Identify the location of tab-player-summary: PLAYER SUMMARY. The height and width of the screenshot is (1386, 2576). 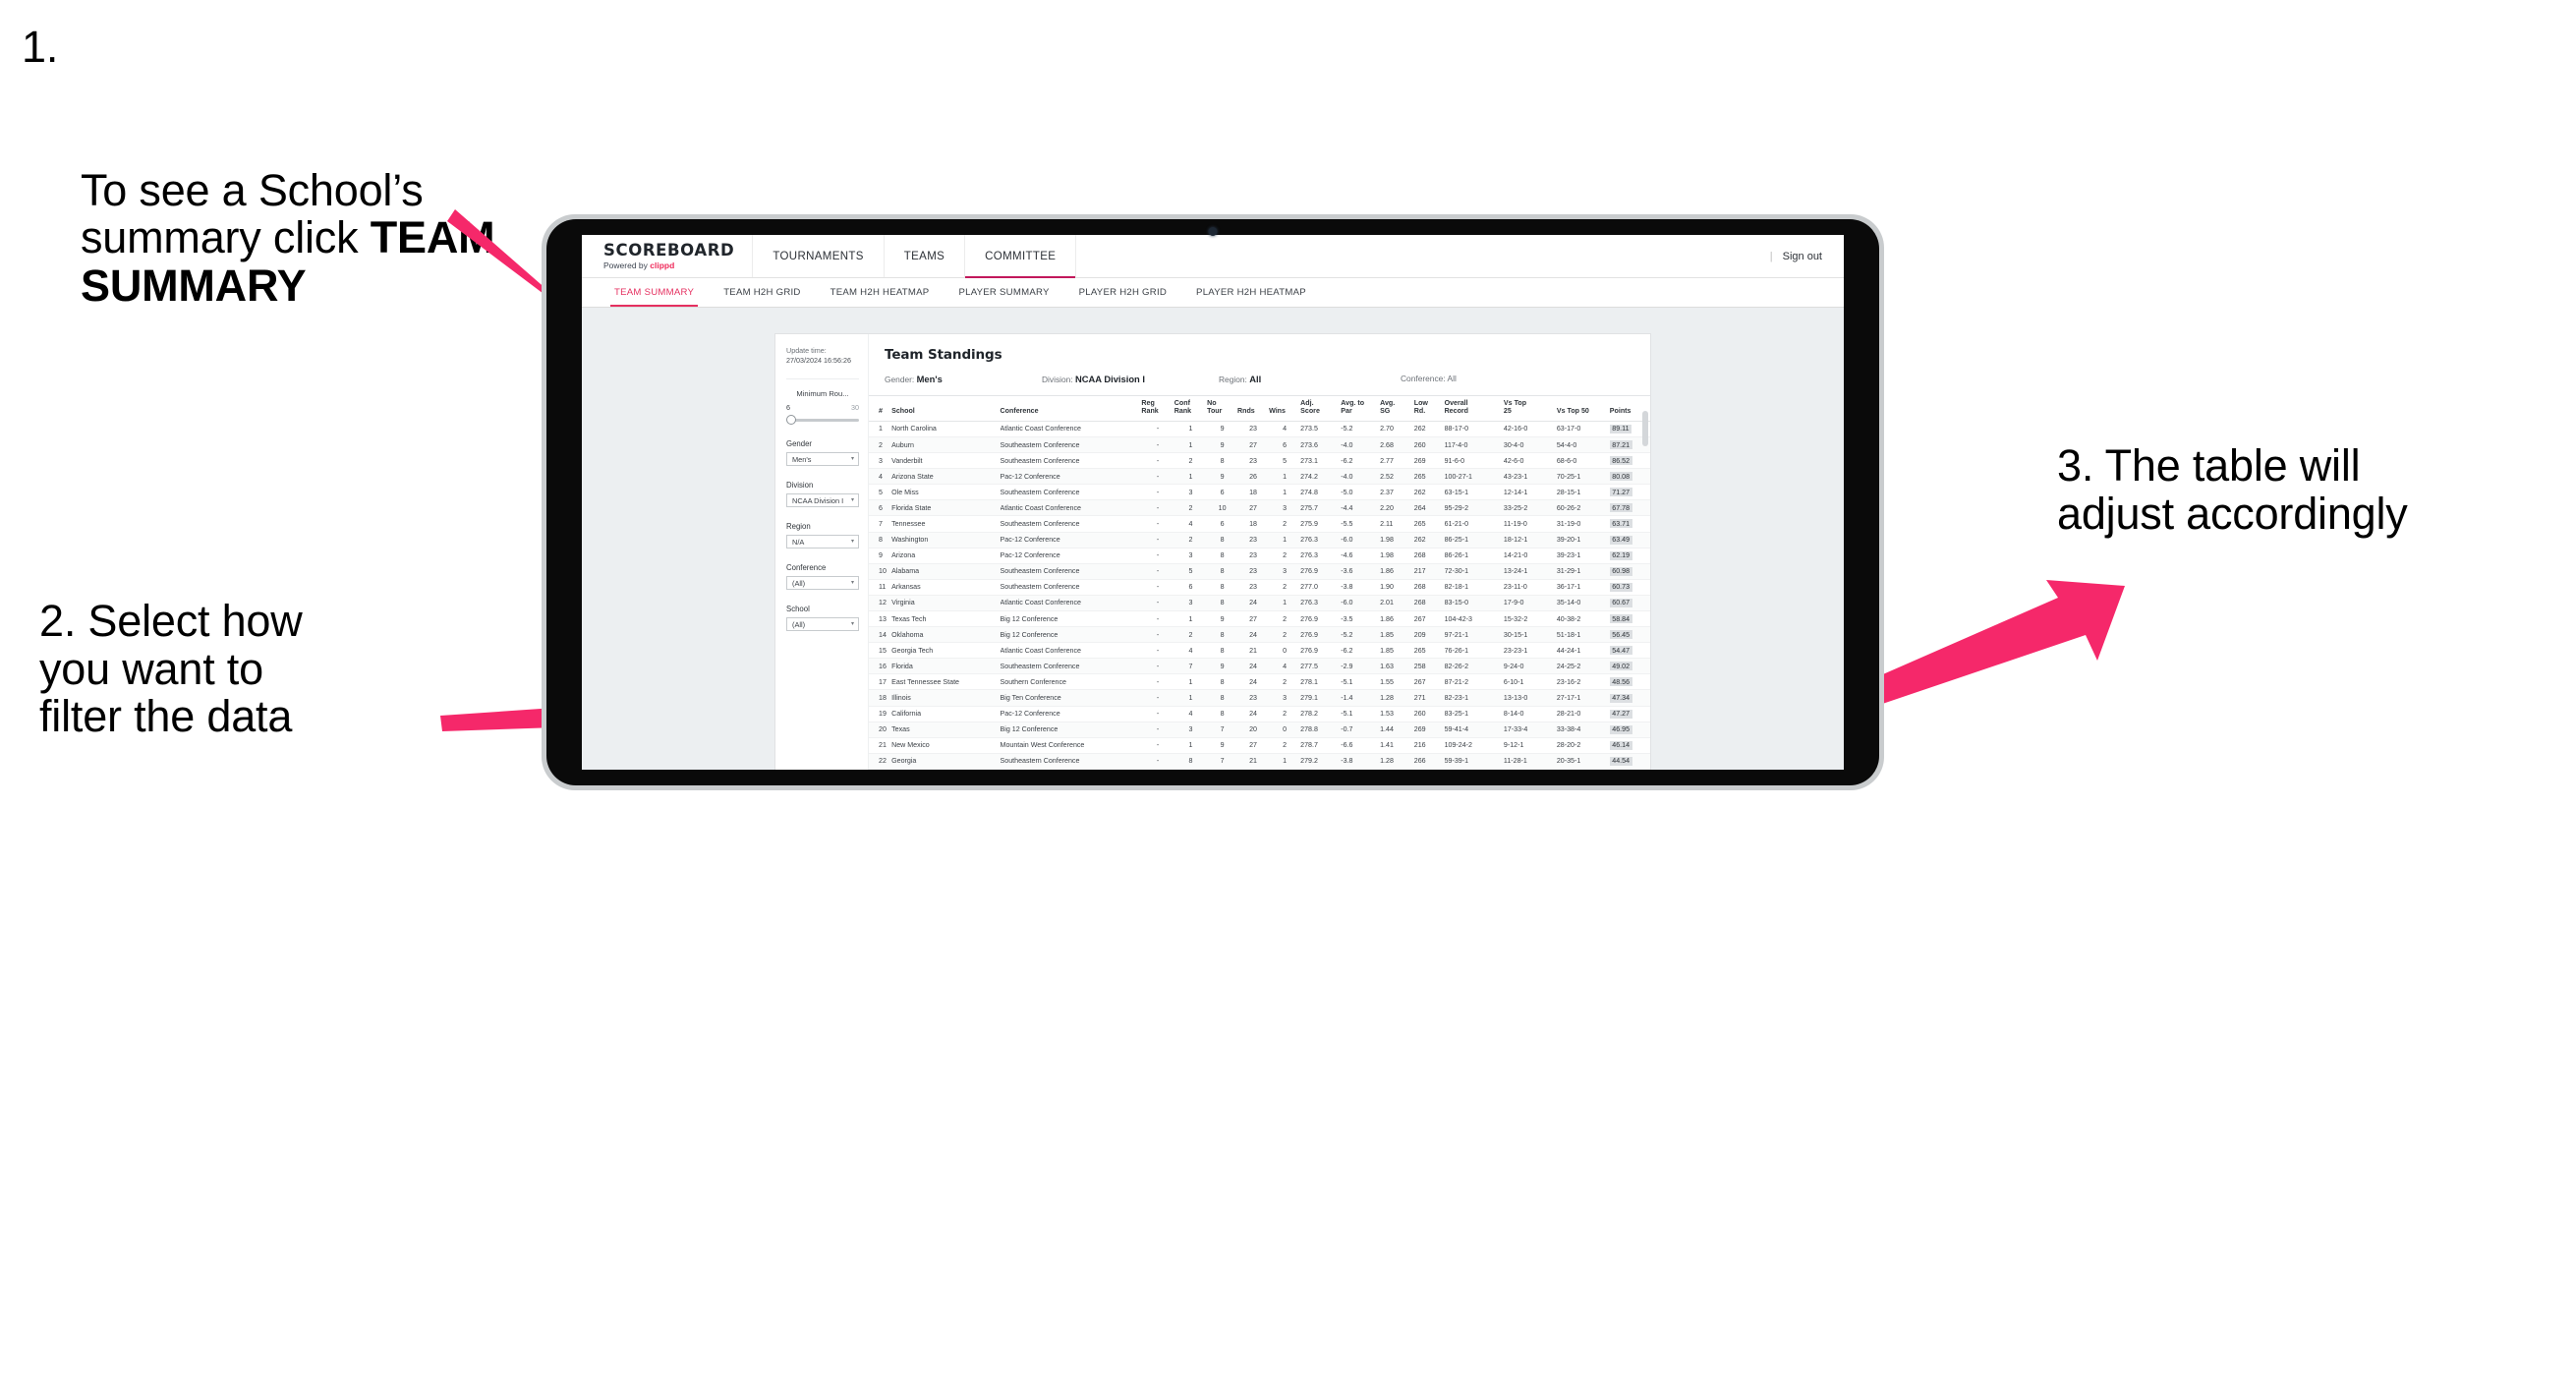
(1003, 292).